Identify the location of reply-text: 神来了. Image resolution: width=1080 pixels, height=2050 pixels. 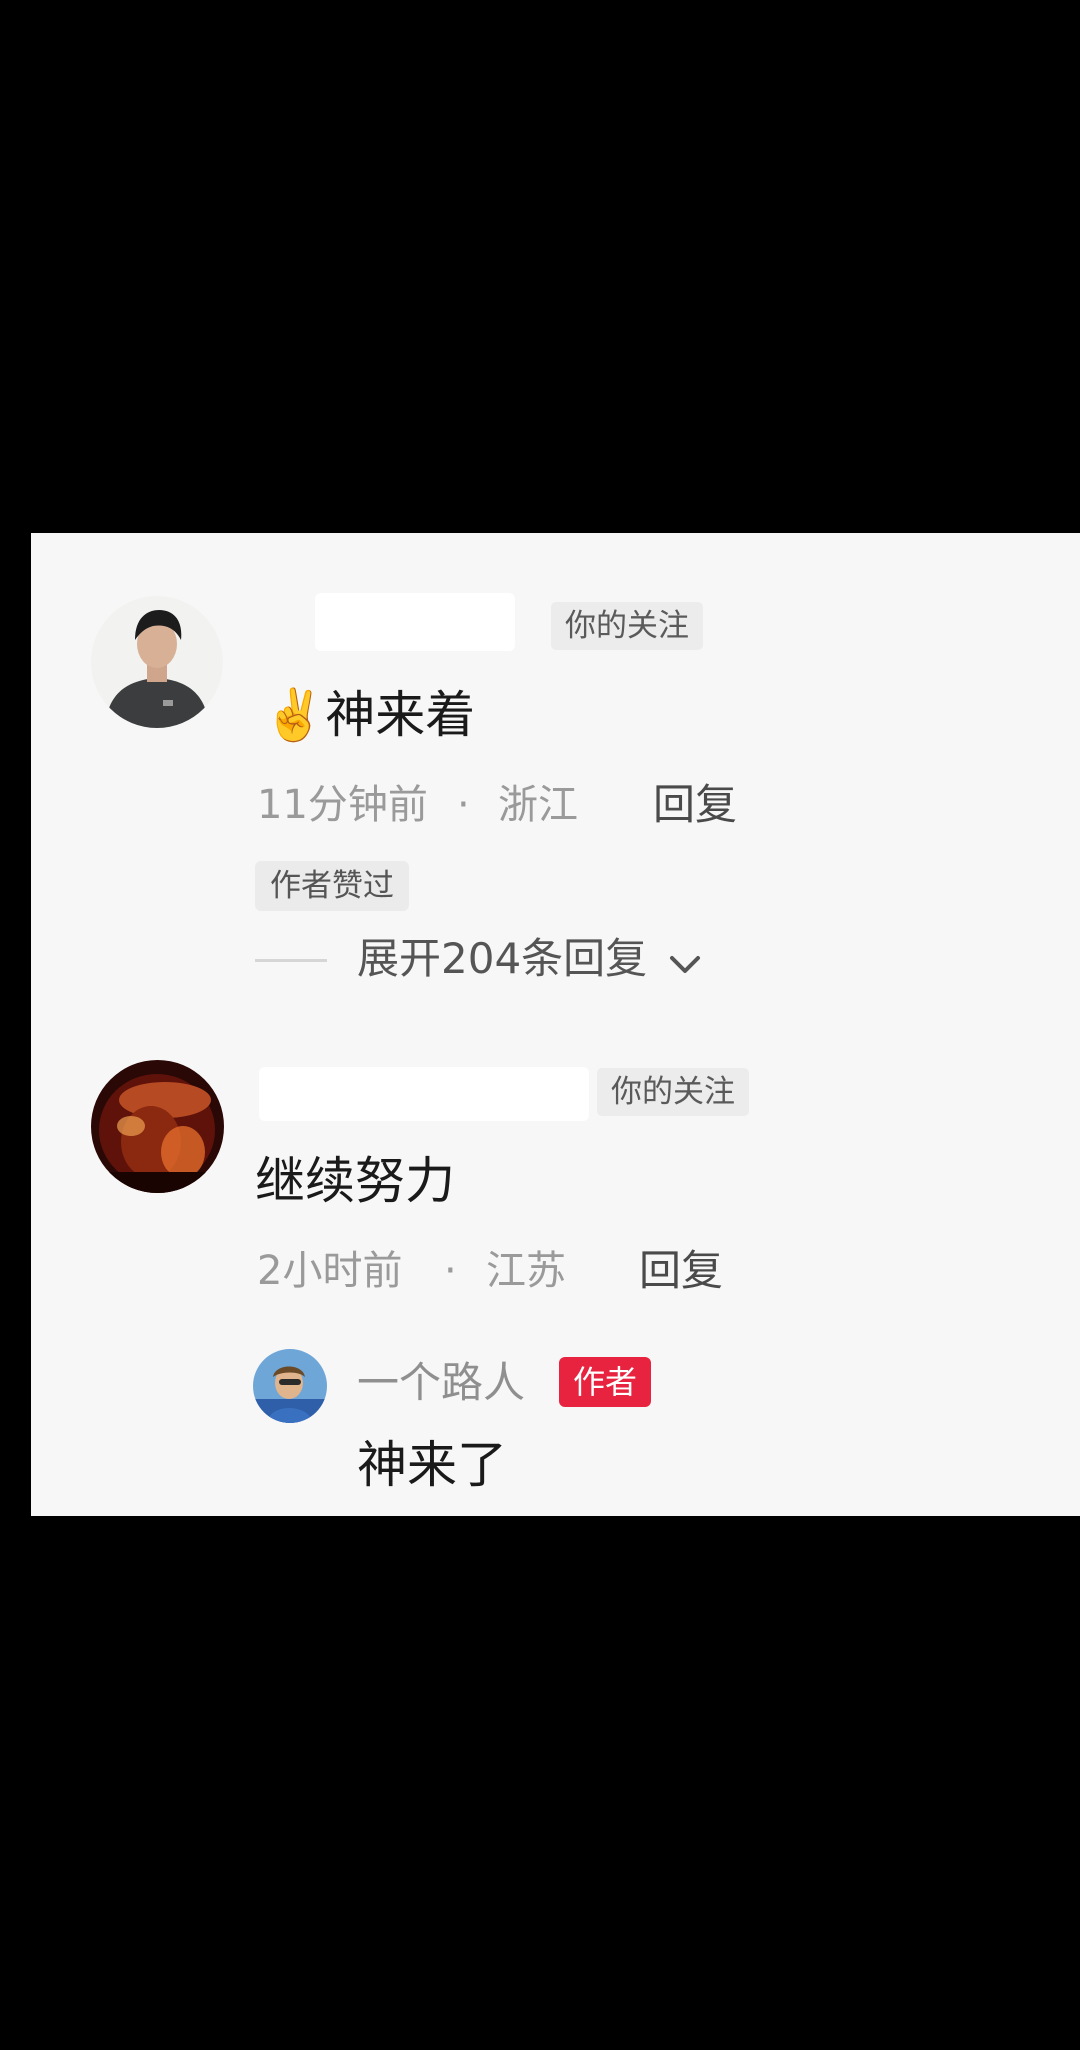
(432, 1465).